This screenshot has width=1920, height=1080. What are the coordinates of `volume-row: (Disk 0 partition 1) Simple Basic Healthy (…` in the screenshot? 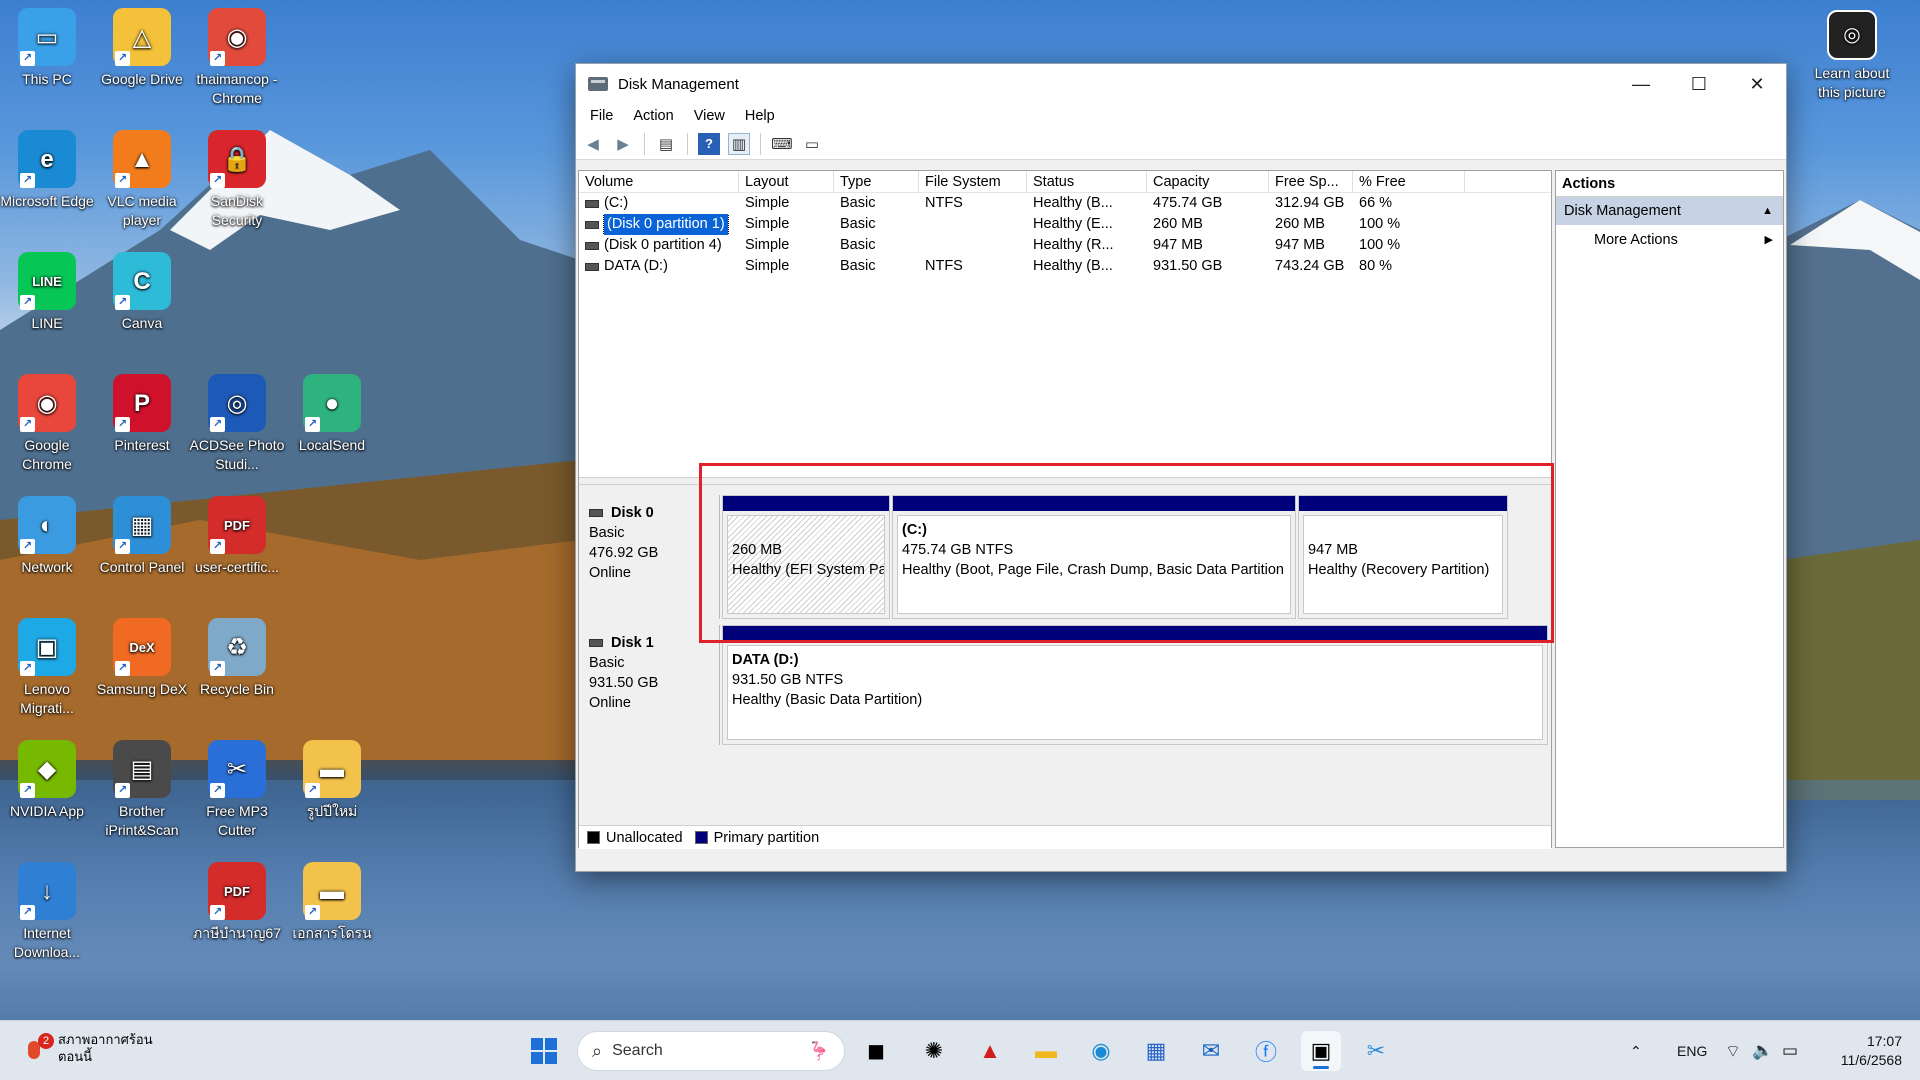 It's located at (1065, 224).